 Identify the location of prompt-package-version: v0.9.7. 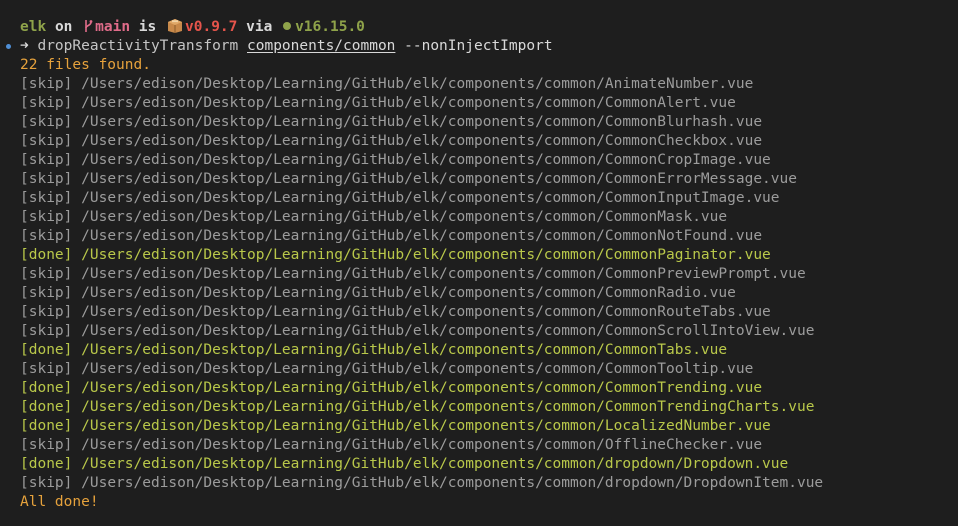
(211, 27).